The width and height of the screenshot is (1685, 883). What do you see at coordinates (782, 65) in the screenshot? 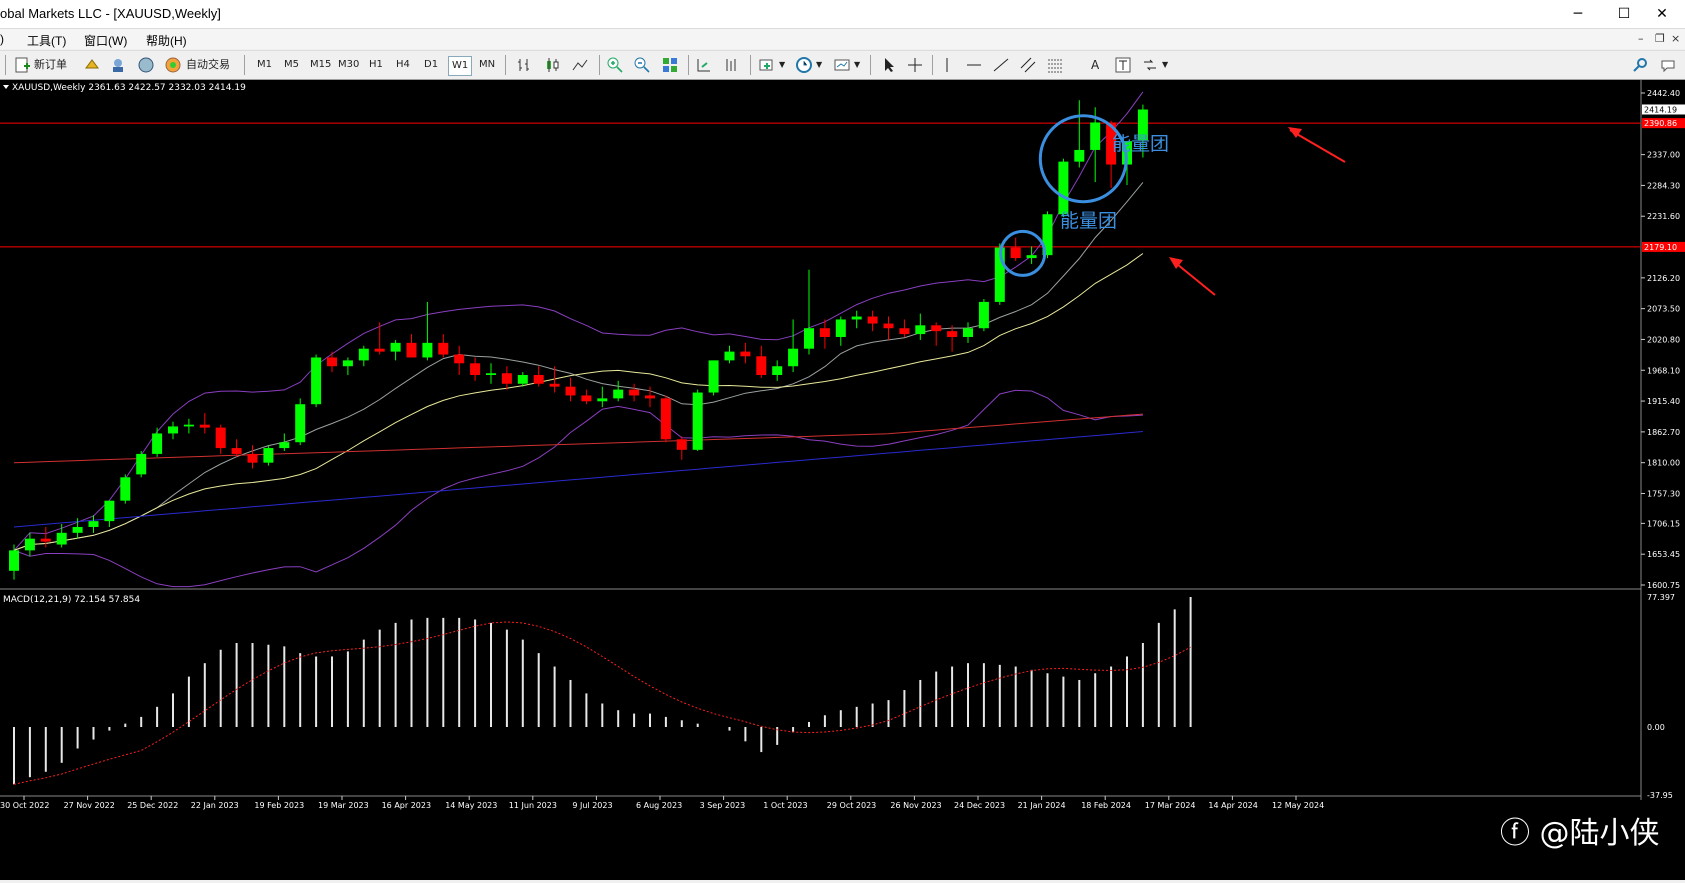
I see `indicators-dropdown-icon: ▼` at bounding box center [782, 65].